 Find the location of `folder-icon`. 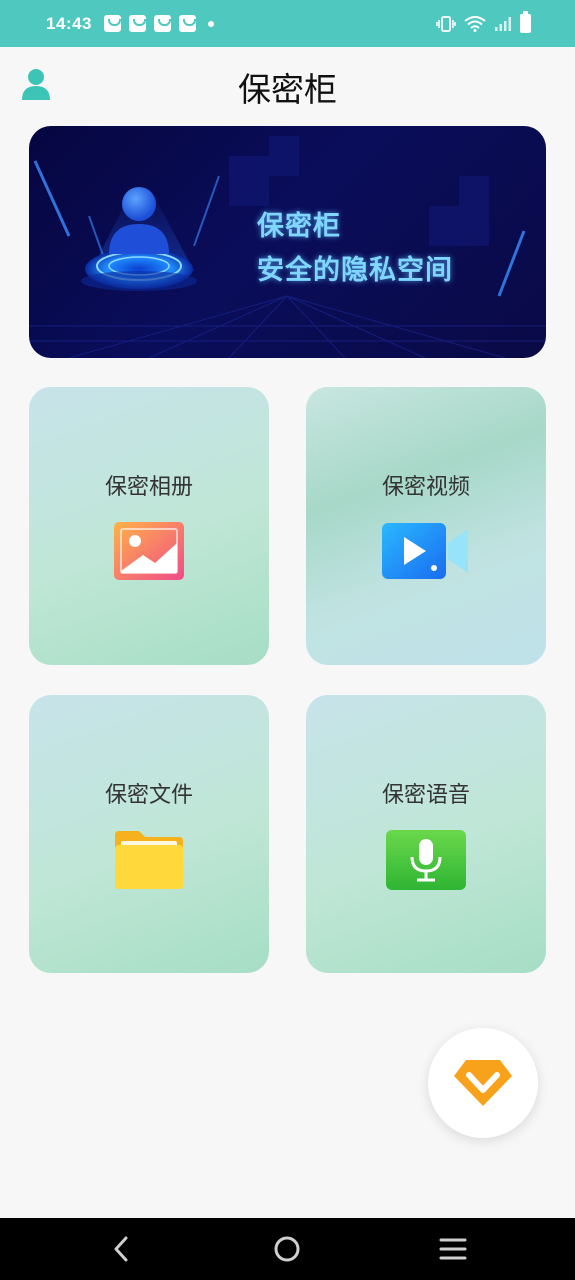

folder-icon is located at coordinates (149, 860).